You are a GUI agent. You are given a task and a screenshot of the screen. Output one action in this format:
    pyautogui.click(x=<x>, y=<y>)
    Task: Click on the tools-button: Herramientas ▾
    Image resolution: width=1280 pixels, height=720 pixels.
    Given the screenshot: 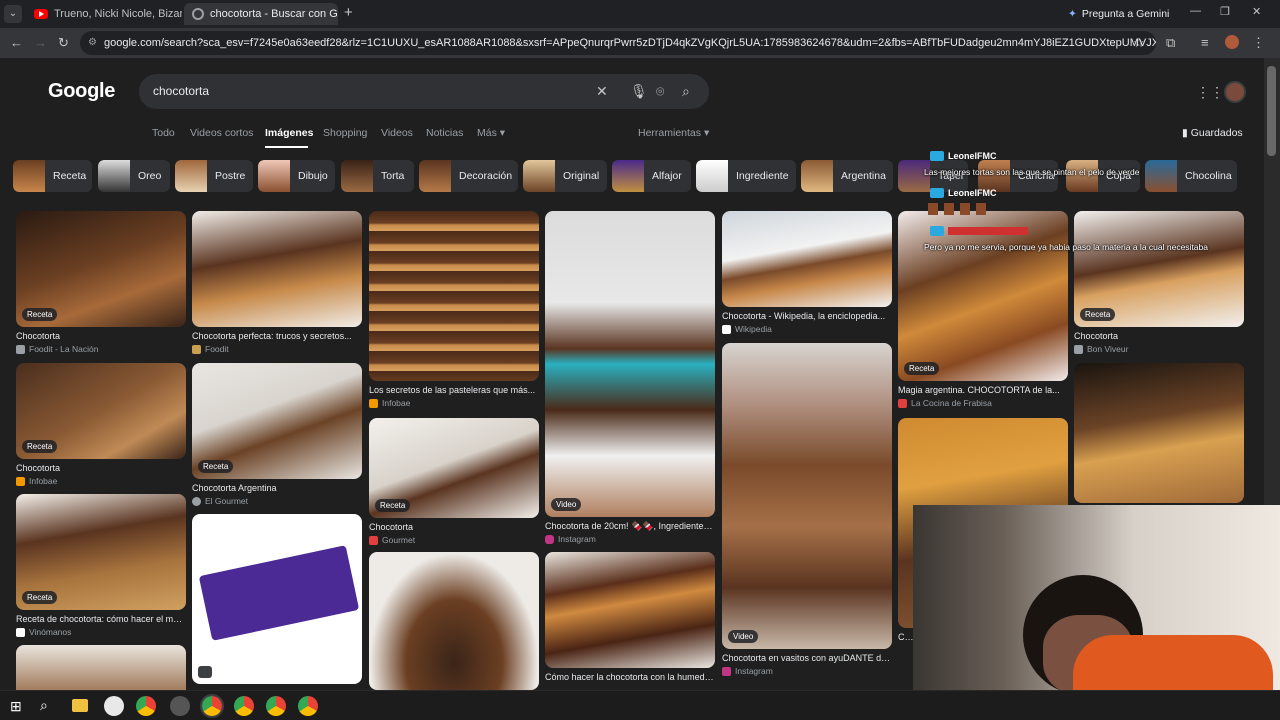 What is the action you would take?
    pyautogui.click(x=673, y=133)
    